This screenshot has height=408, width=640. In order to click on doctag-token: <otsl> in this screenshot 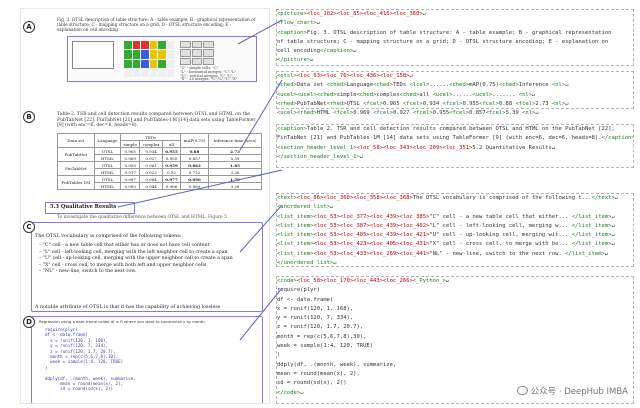, I will do `click(287, 76)`.